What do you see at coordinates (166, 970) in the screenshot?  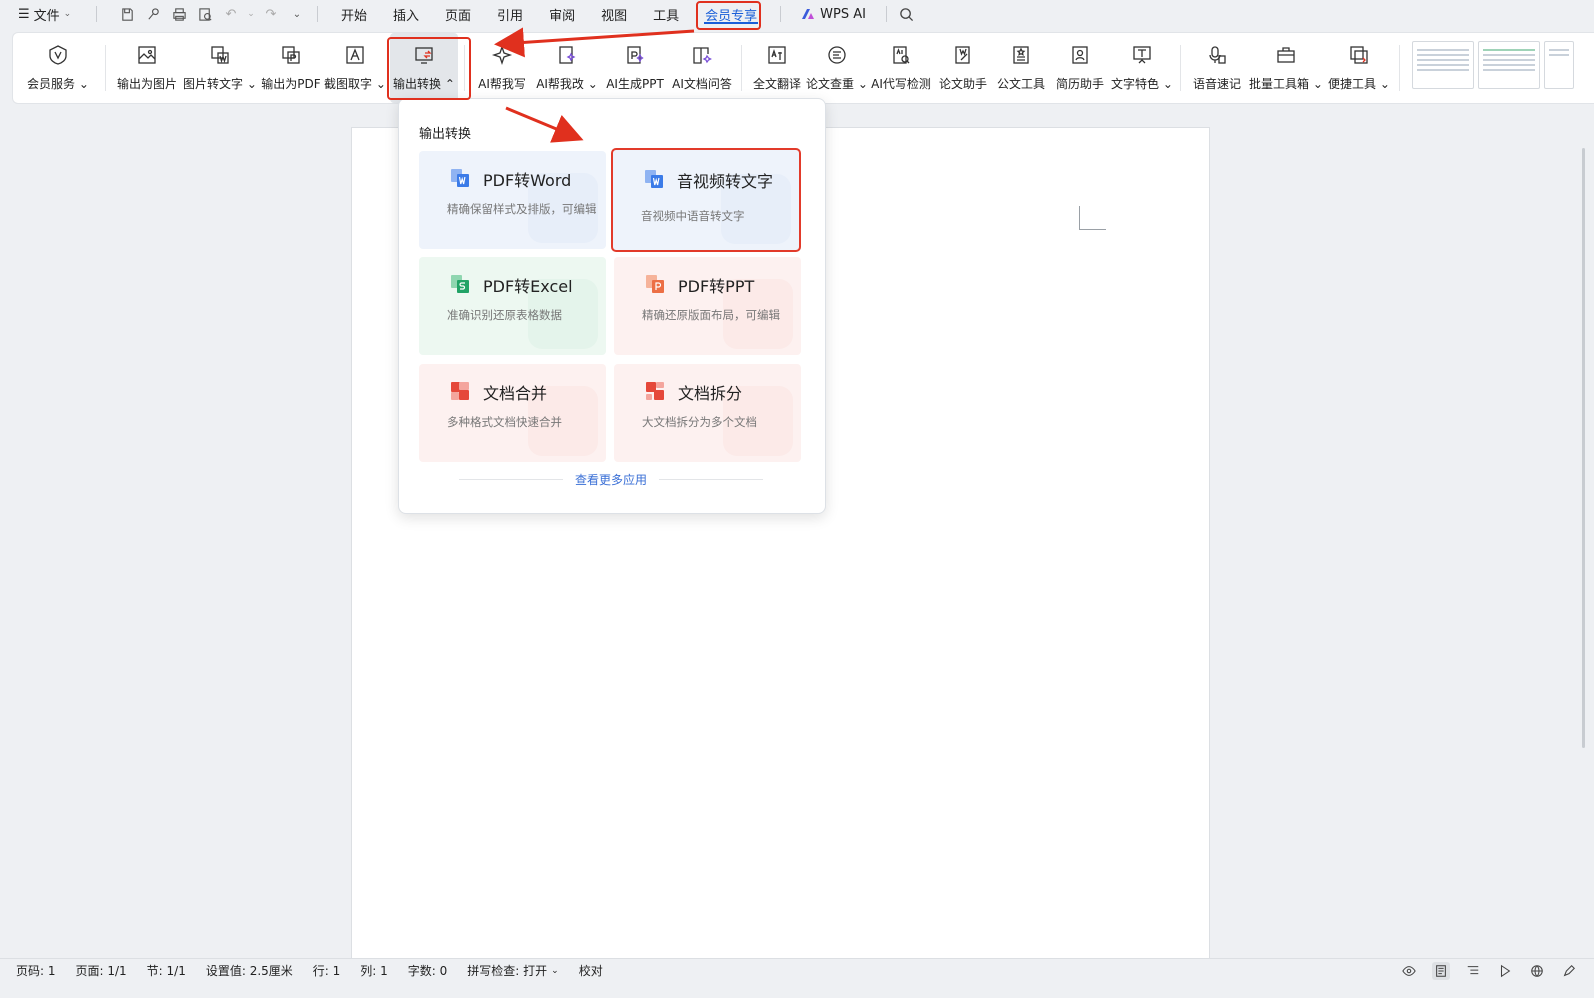 I see `status-section: 节: 1/1` at bounding box center [166, 970].